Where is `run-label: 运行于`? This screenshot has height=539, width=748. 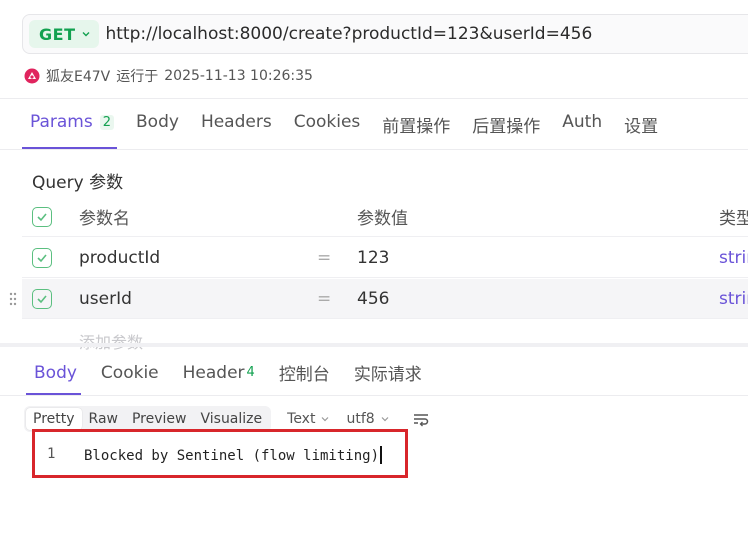
run-label: 运行于 is located at coordinates (137, 77).